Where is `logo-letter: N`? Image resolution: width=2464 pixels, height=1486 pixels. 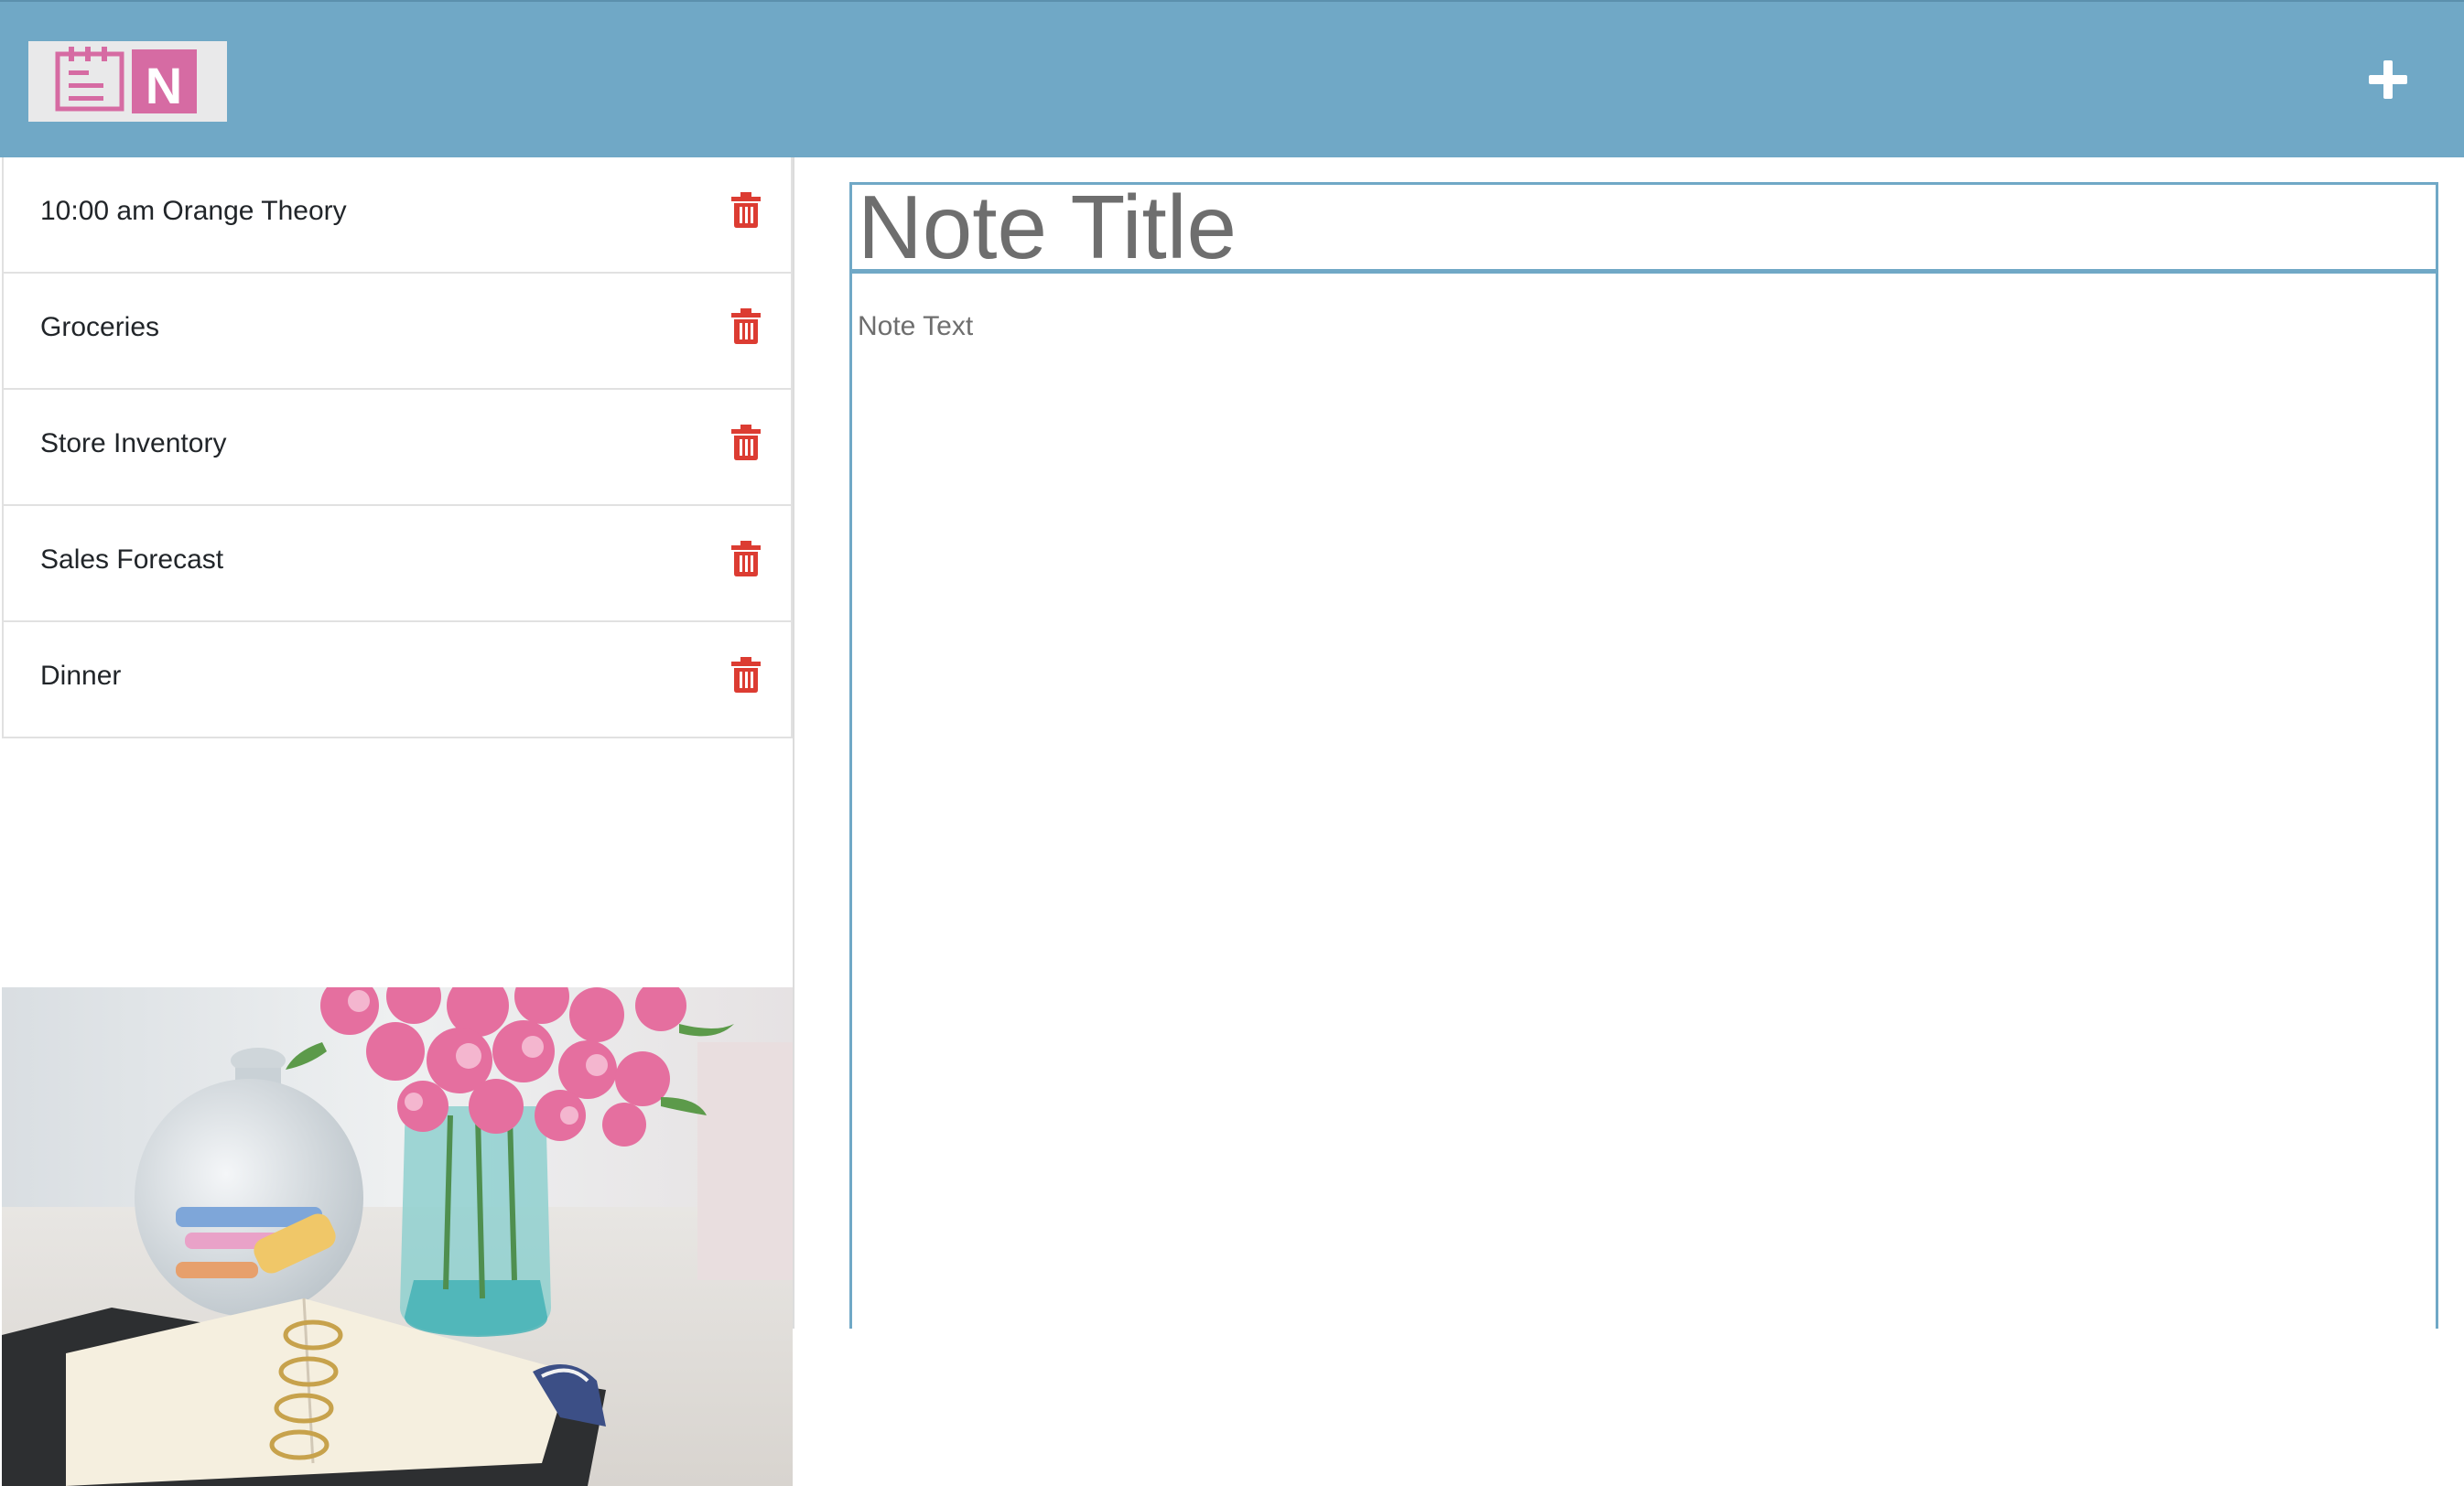 logo-letter: N is located at coordinates (164, 85).